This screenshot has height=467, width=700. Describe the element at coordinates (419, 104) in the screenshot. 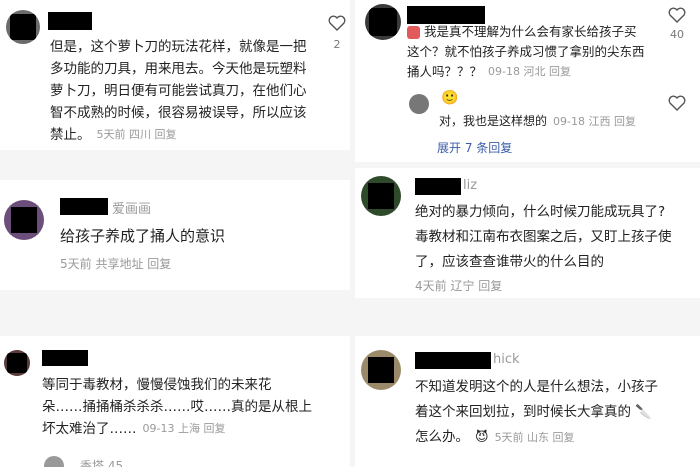

I see `reply-avatar` at that location.